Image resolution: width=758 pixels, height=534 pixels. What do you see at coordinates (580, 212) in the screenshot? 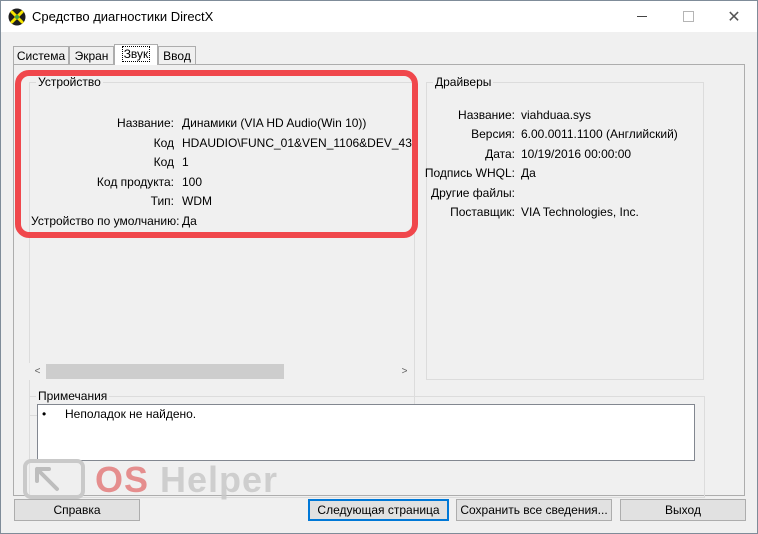
I see `driver-value: VIA Technologies, Inc.` at bounding box center [580, 212].